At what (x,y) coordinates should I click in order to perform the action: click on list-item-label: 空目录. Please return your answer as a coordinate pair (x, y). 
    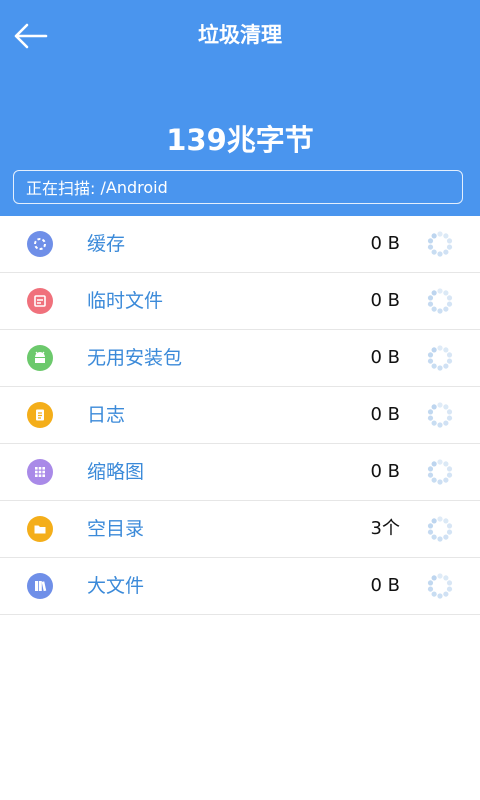
    Looking at the image, I should click on (116, 529).